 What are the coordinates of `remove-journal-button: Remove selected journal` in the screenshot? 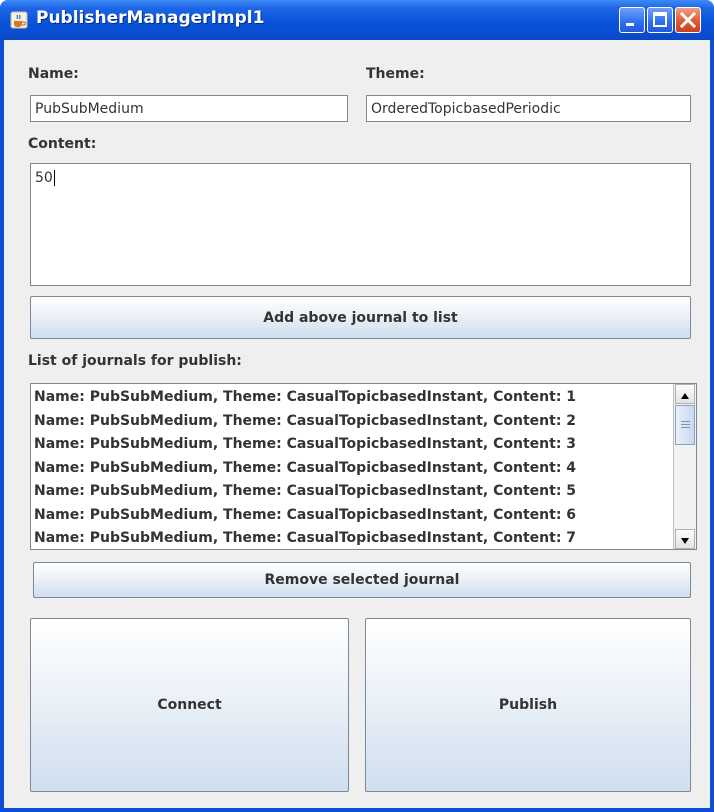 It's located at (362, 580).